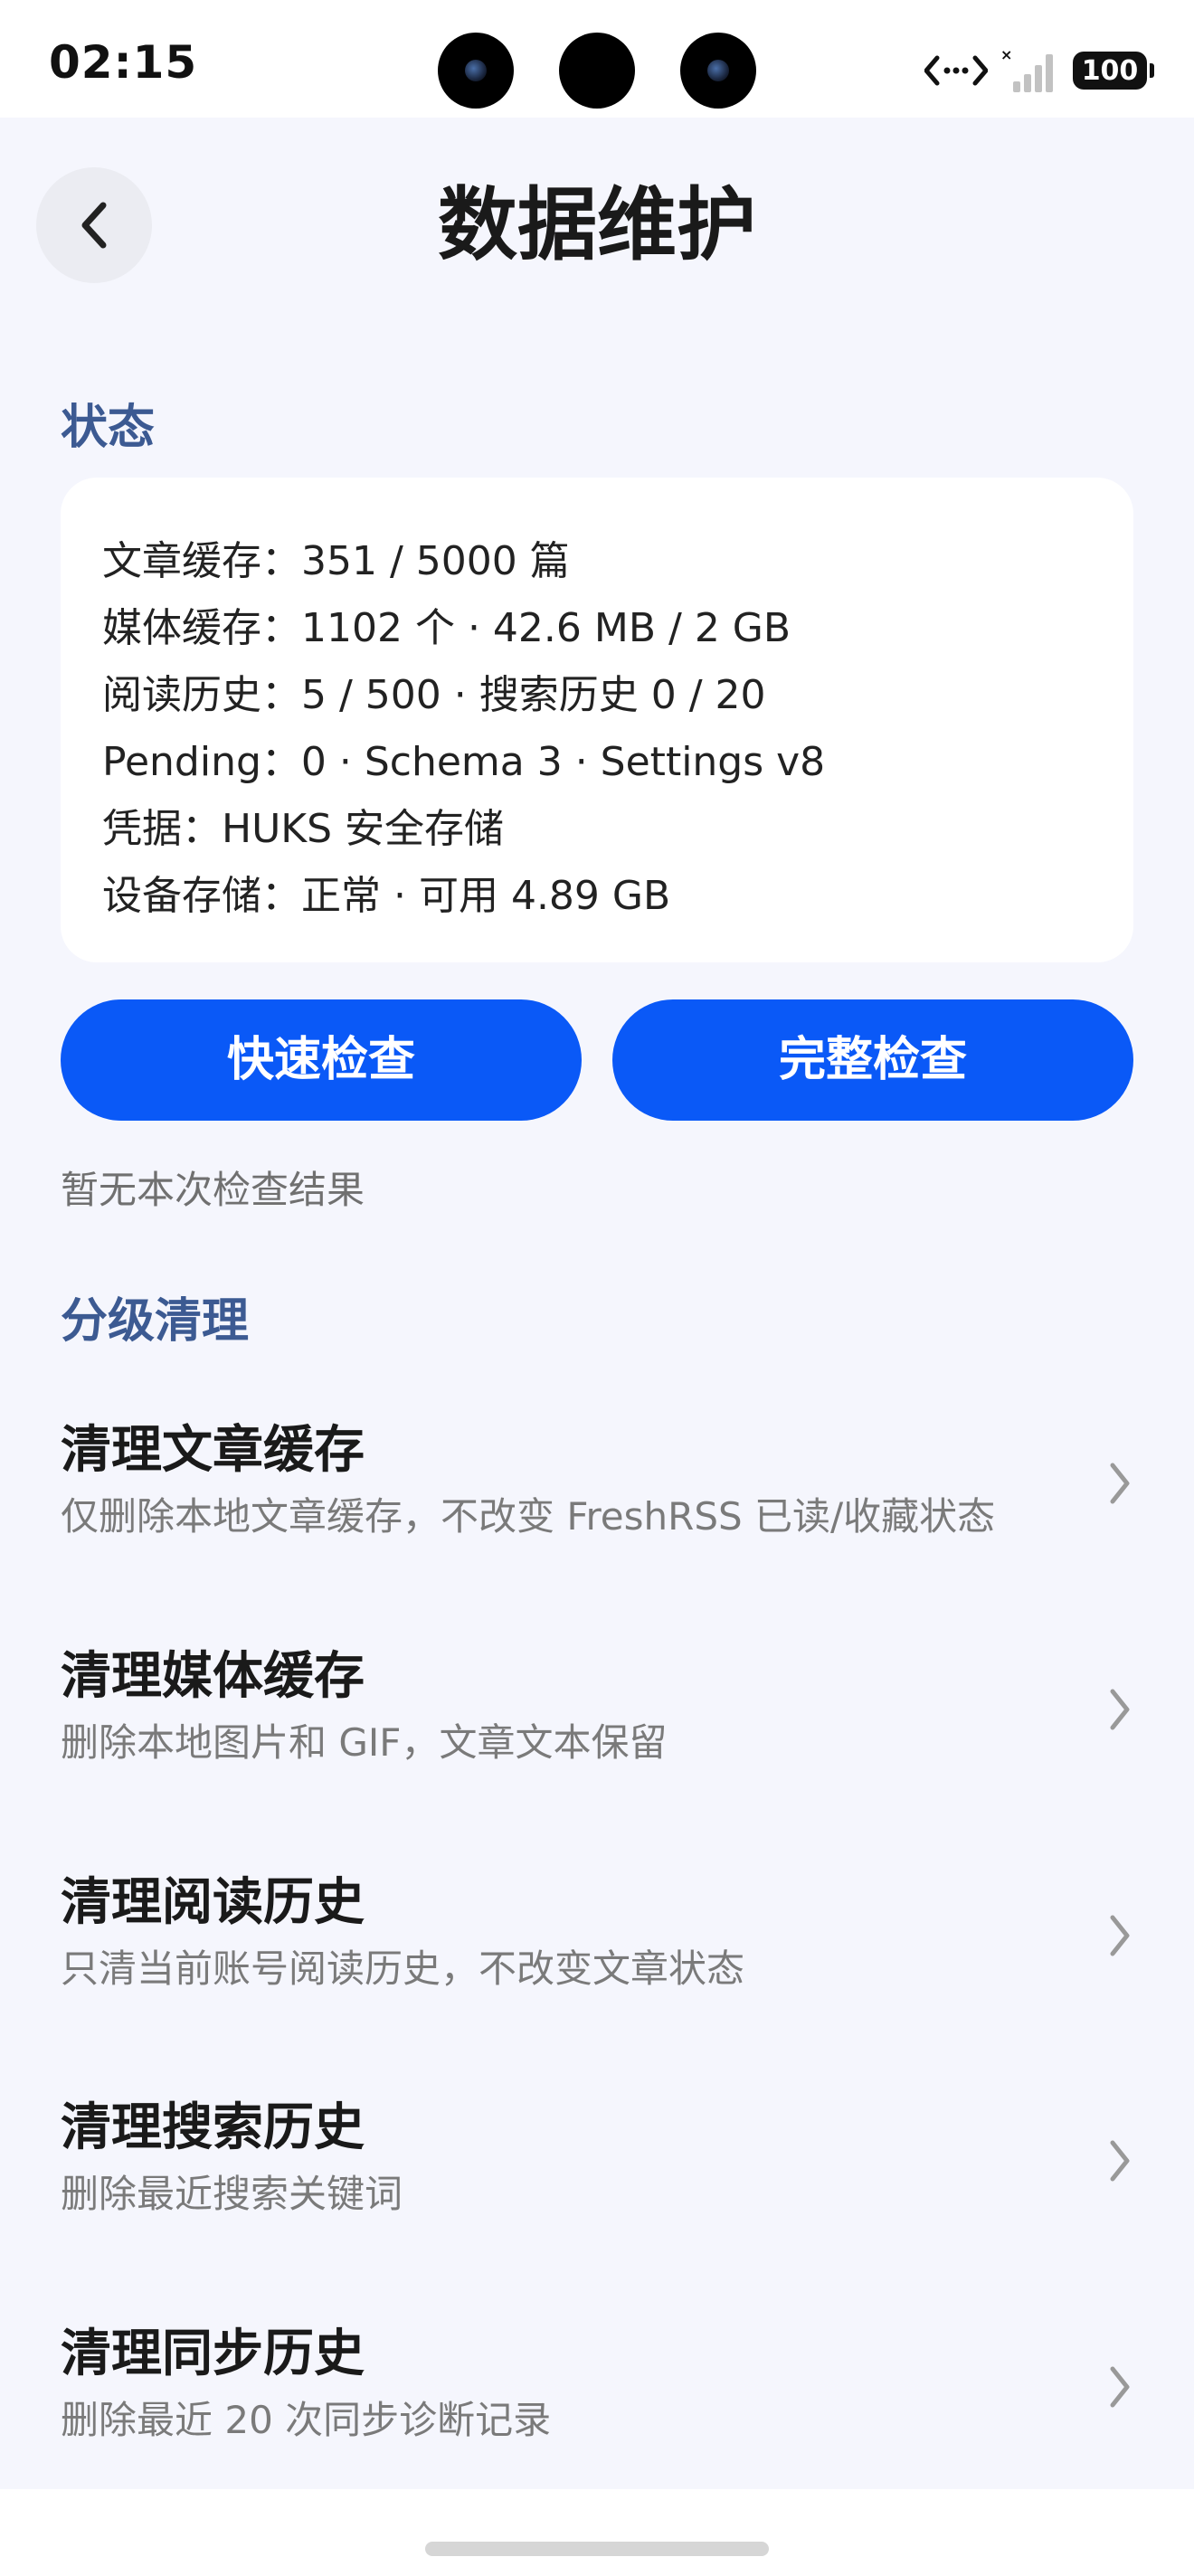 The height and width of the screenshot is (2576, 1194). I want to click on clean-article-cache-item: 清理文章缓存 仅删除本地文章缓存，不改变 FreshRSS 已读/收藏状态, so click(597, 1528).